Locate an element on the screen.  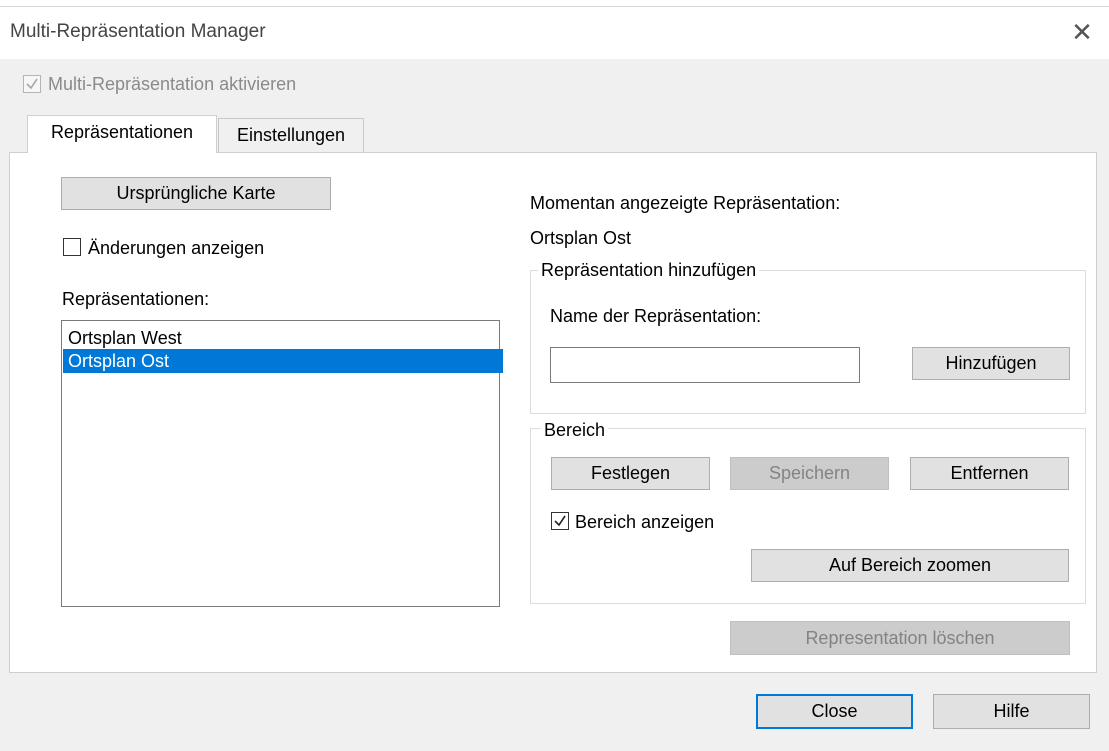
representation-name-input is located at coordinates (705, 365).